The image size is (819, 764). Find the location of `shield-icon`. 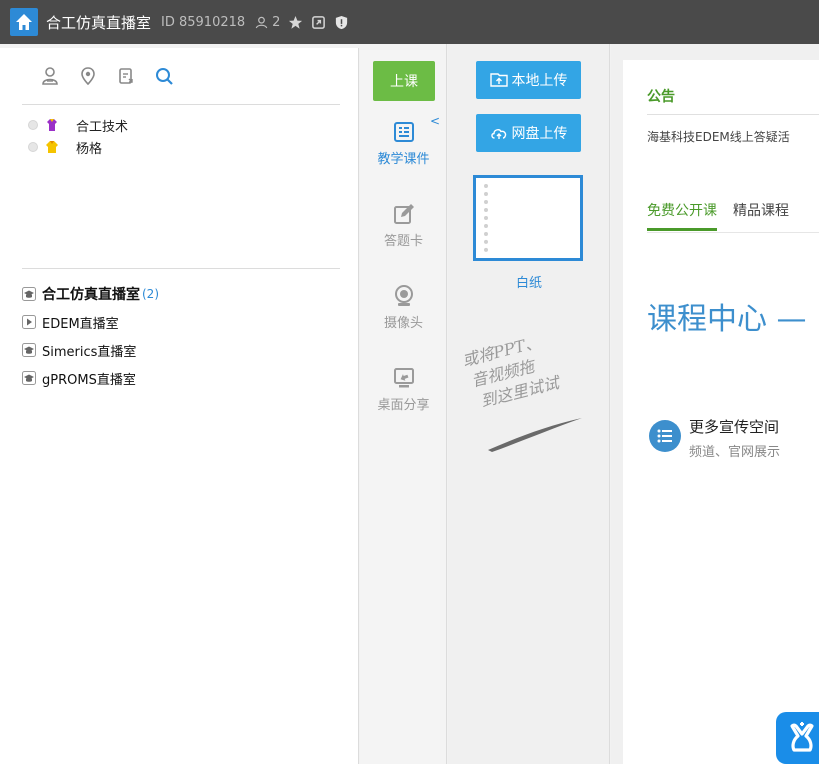

shield-icon is located at coordinates (342, 22).